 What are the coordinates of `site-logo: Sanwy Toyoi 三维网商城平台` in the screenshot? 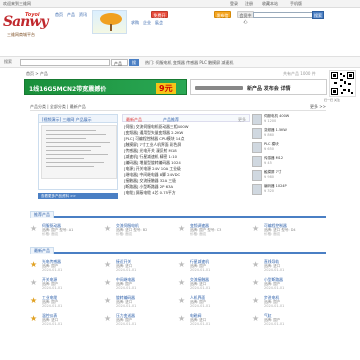 It's located at (27, 24).